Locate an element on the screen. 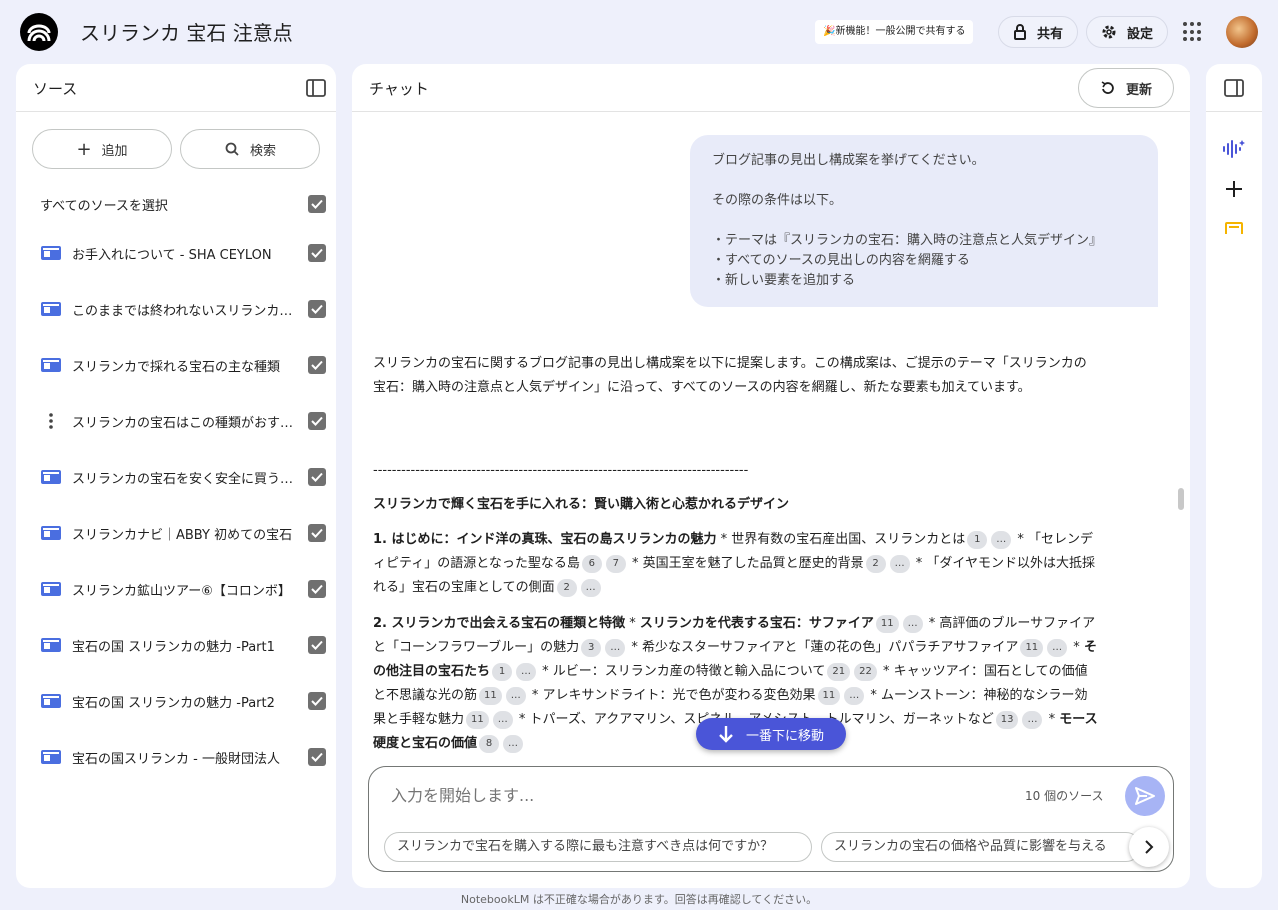 This screenshot has height=910, width=1278. citation-chip: 8 is located at coordinates (489, 743).